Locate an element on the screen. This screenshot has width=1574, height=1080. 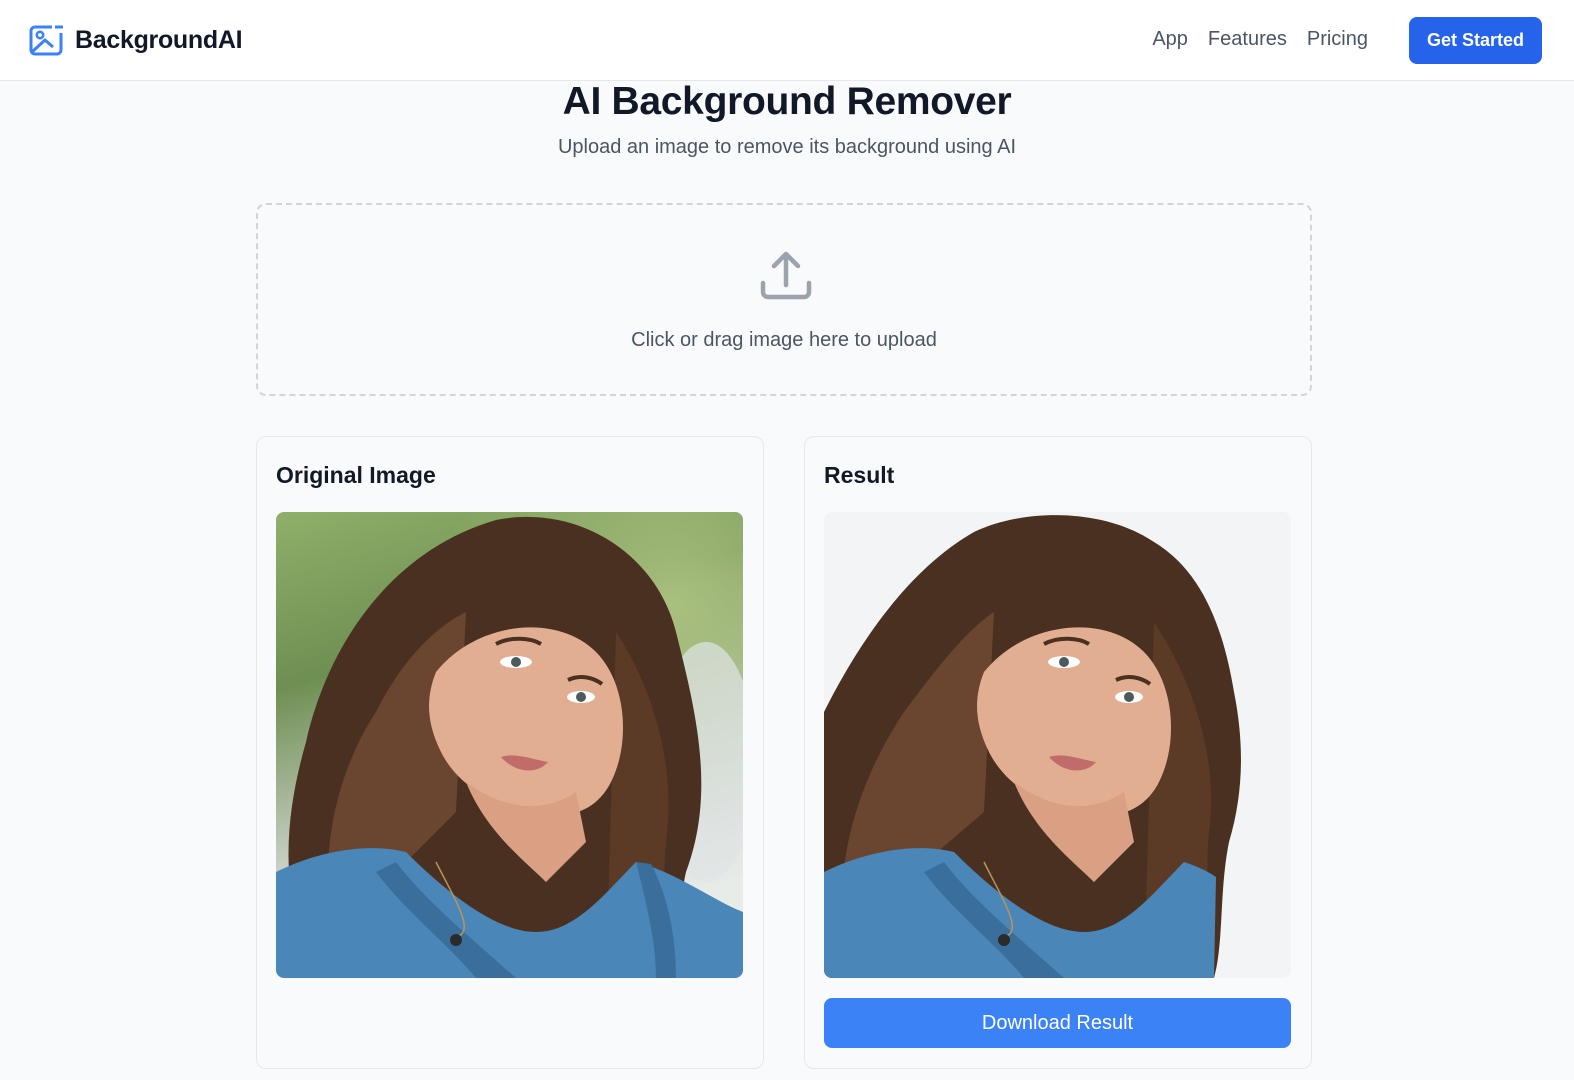
image-icon is located at coordinates (46, 39).